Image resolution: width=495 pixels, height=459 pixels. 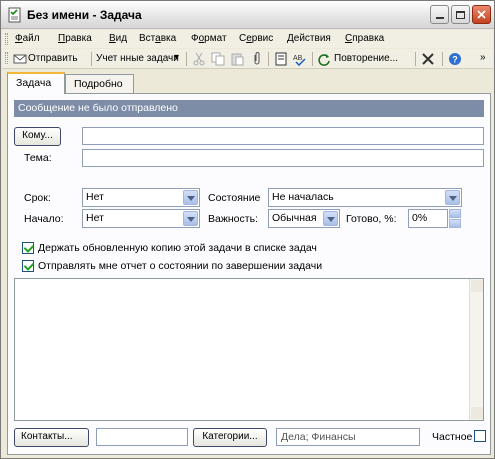 What do you see at coordinates (233, 219) in the screenshot?
I see `priority-label: Важность:` at bounding box center [233, 219].